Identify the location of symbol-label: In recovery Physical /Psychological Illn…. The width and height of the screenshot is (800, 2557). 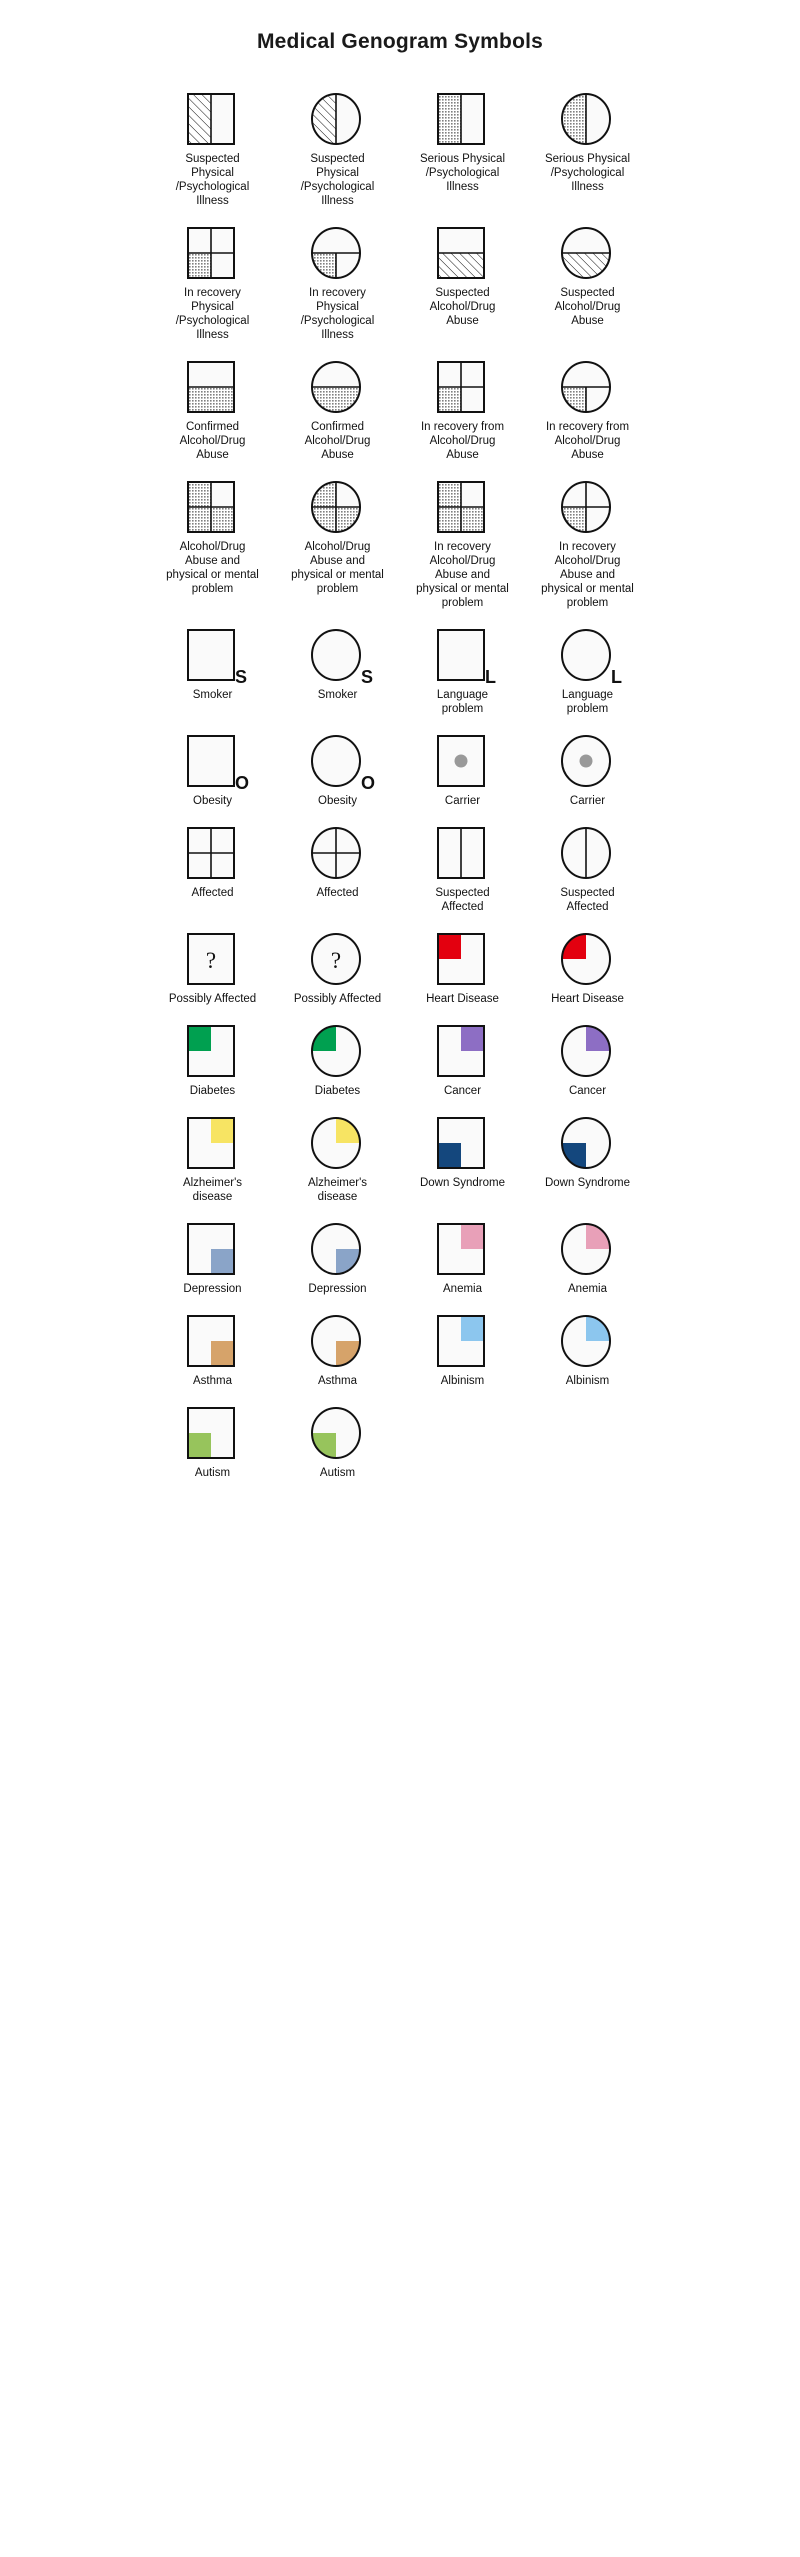
(337, 314).